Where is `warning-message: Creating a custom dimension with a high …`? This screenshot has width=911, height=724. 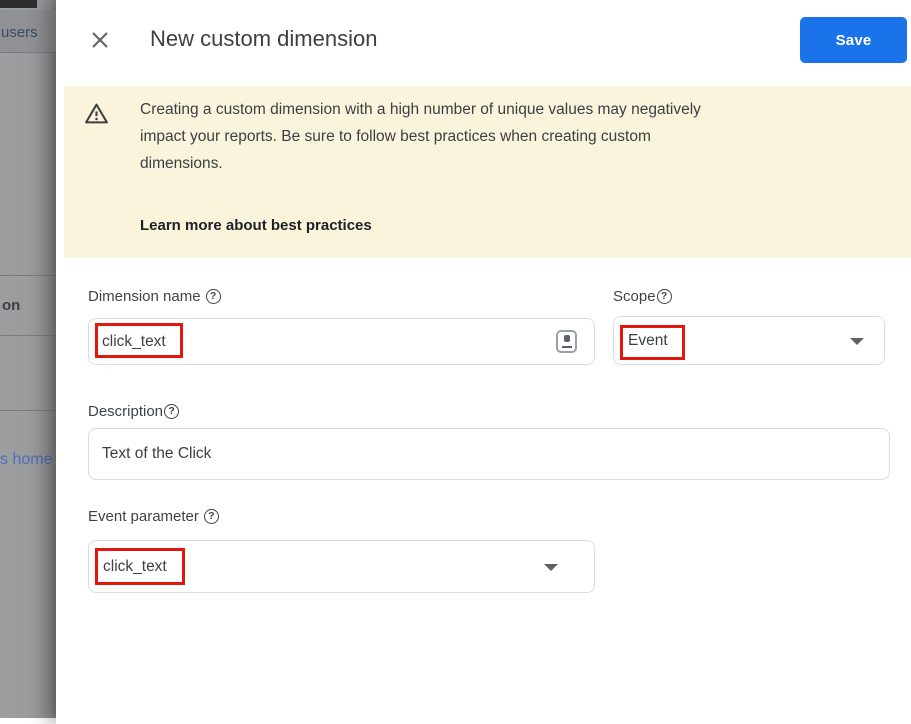
warning-message: Creating a custom dimension with a high … is located at coordinates (490, 136).